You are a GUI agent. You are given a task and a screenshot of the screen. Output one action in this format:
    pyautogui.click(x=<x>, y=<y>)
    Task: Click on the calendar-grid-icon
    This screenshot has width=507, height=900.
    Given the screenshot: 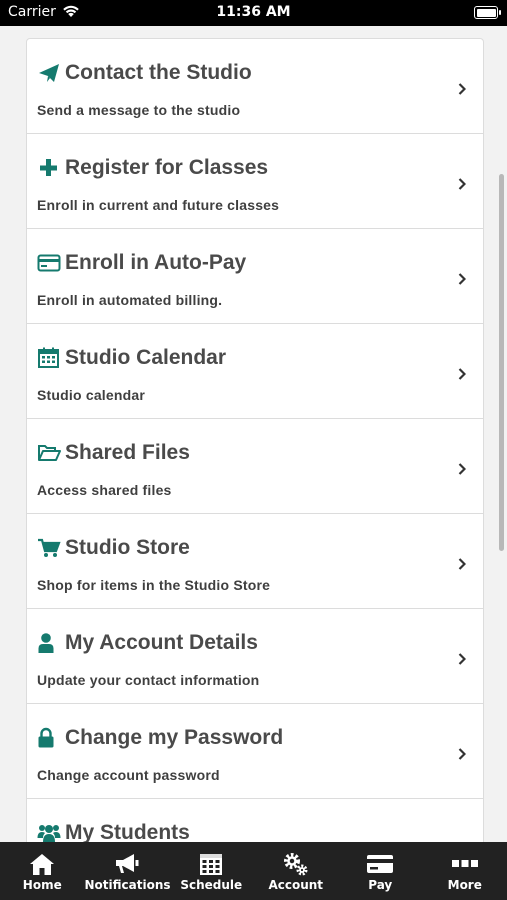 What is the action you would take?
    pyautogui.click(x=211, y=864)
    